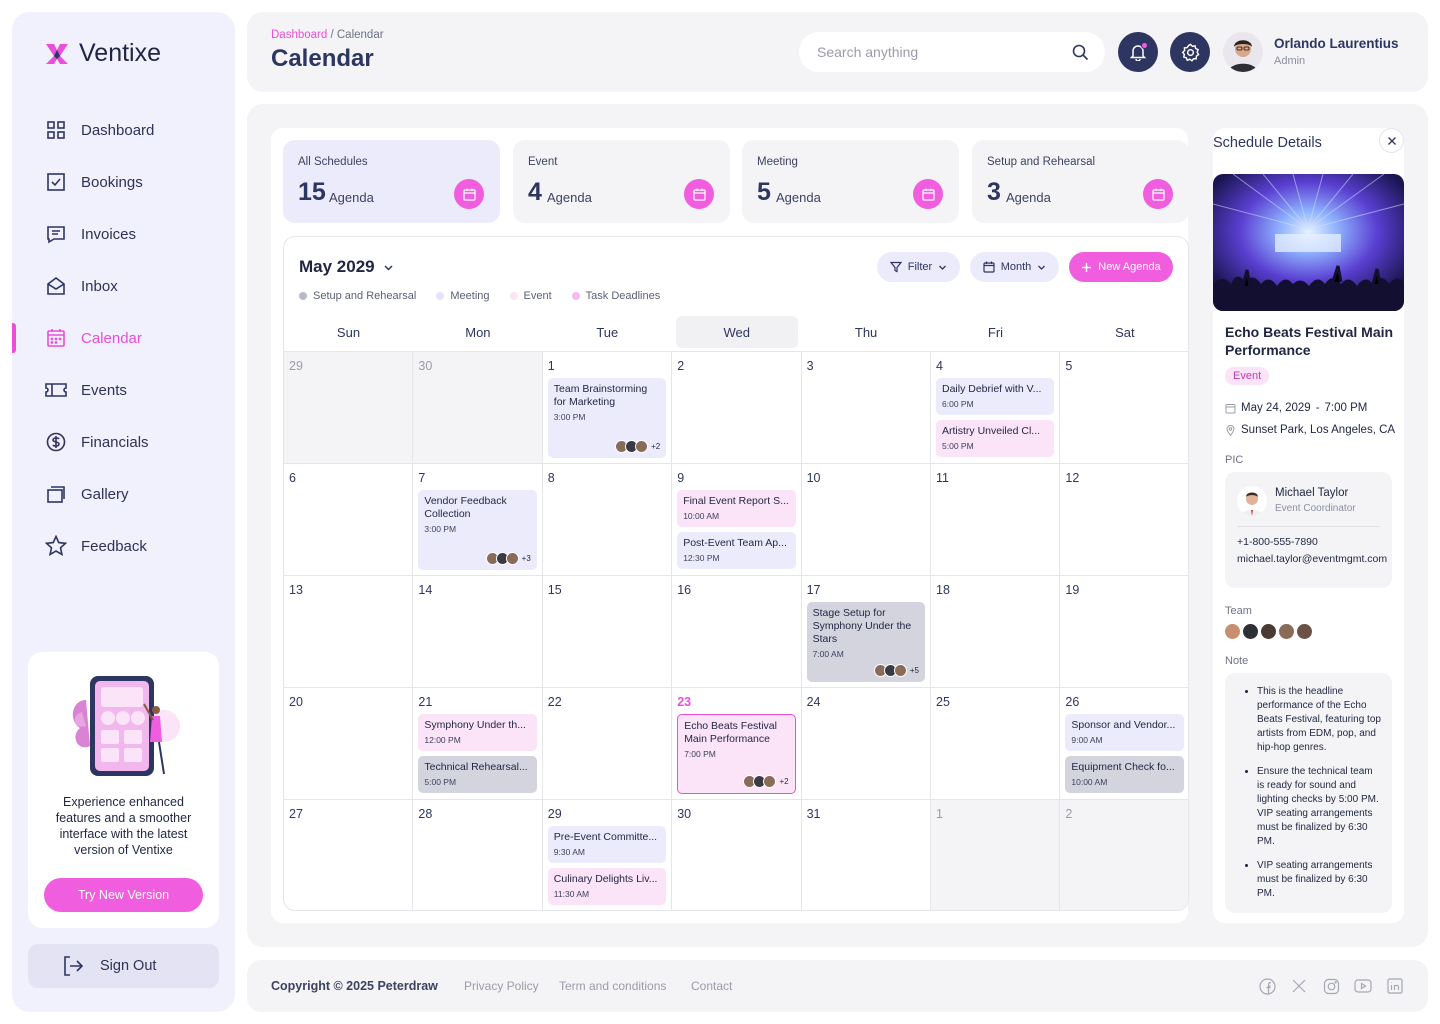  I want to click on close-details-button, so click(1391, 140).